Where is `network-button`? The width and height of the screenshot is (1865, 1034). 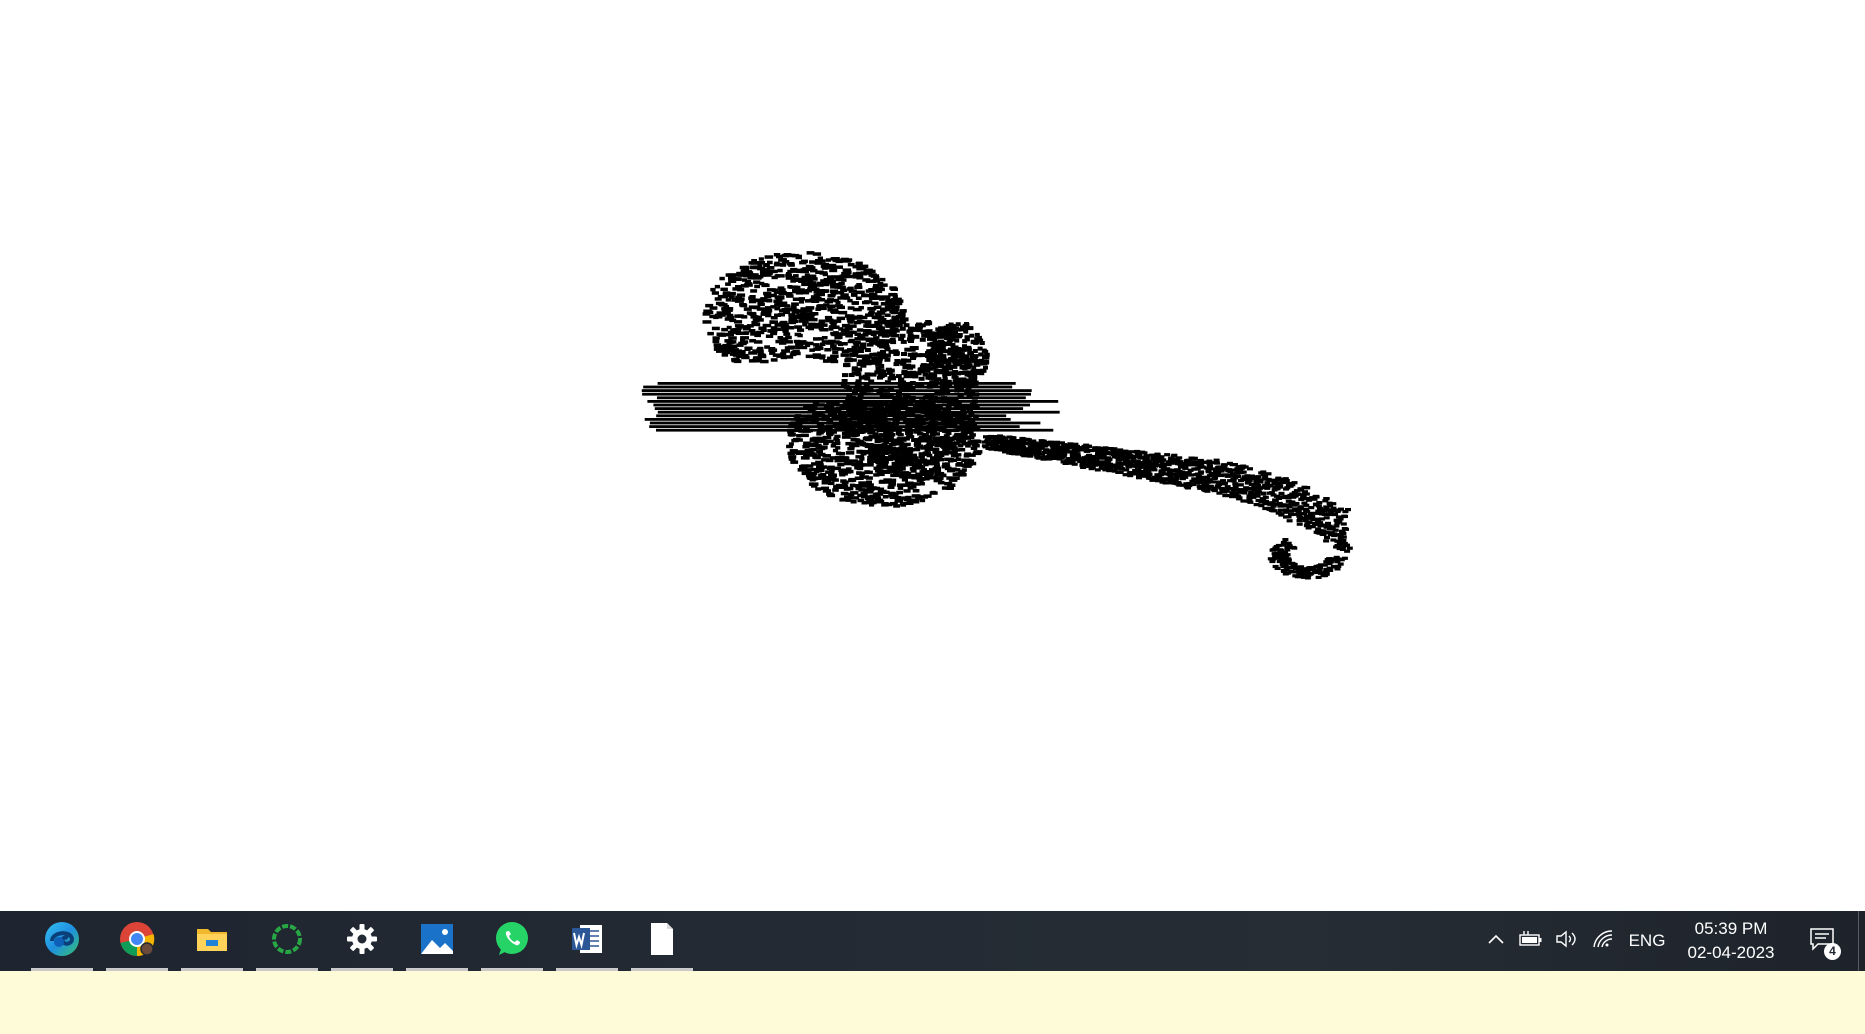
network-button is located at coordinates (1604, 941).